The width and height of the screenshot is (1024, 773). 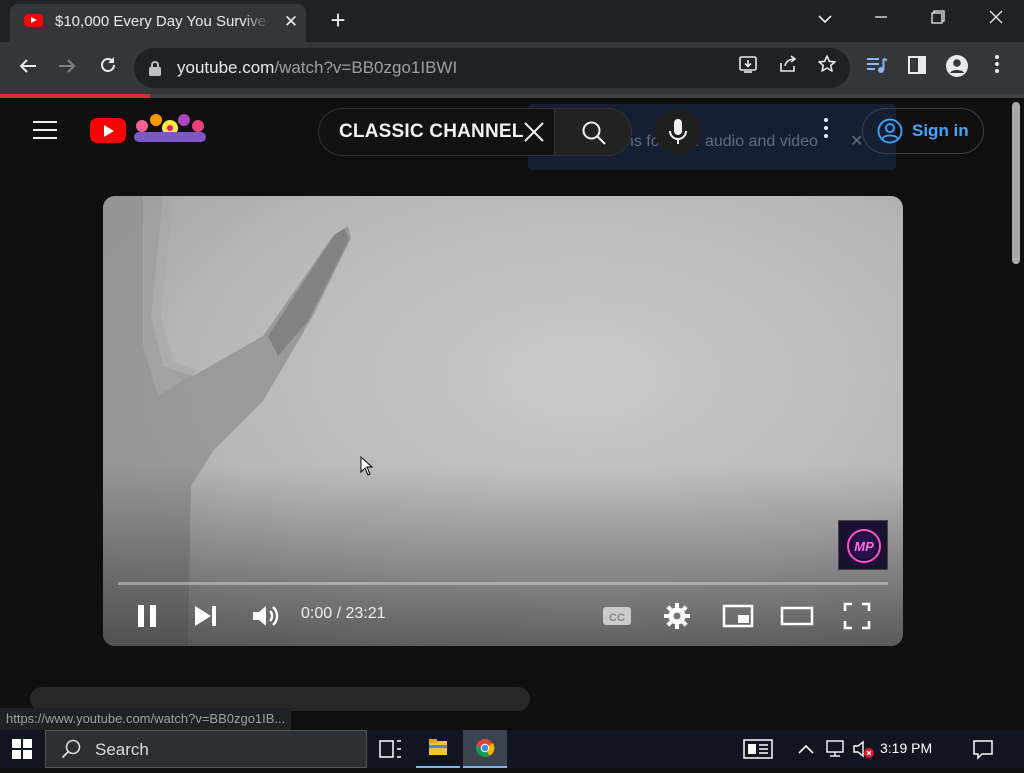 What do you see at coordinates (108, 68) in the screenshot?
I see `reload-button` at bounding box center [108, 68].